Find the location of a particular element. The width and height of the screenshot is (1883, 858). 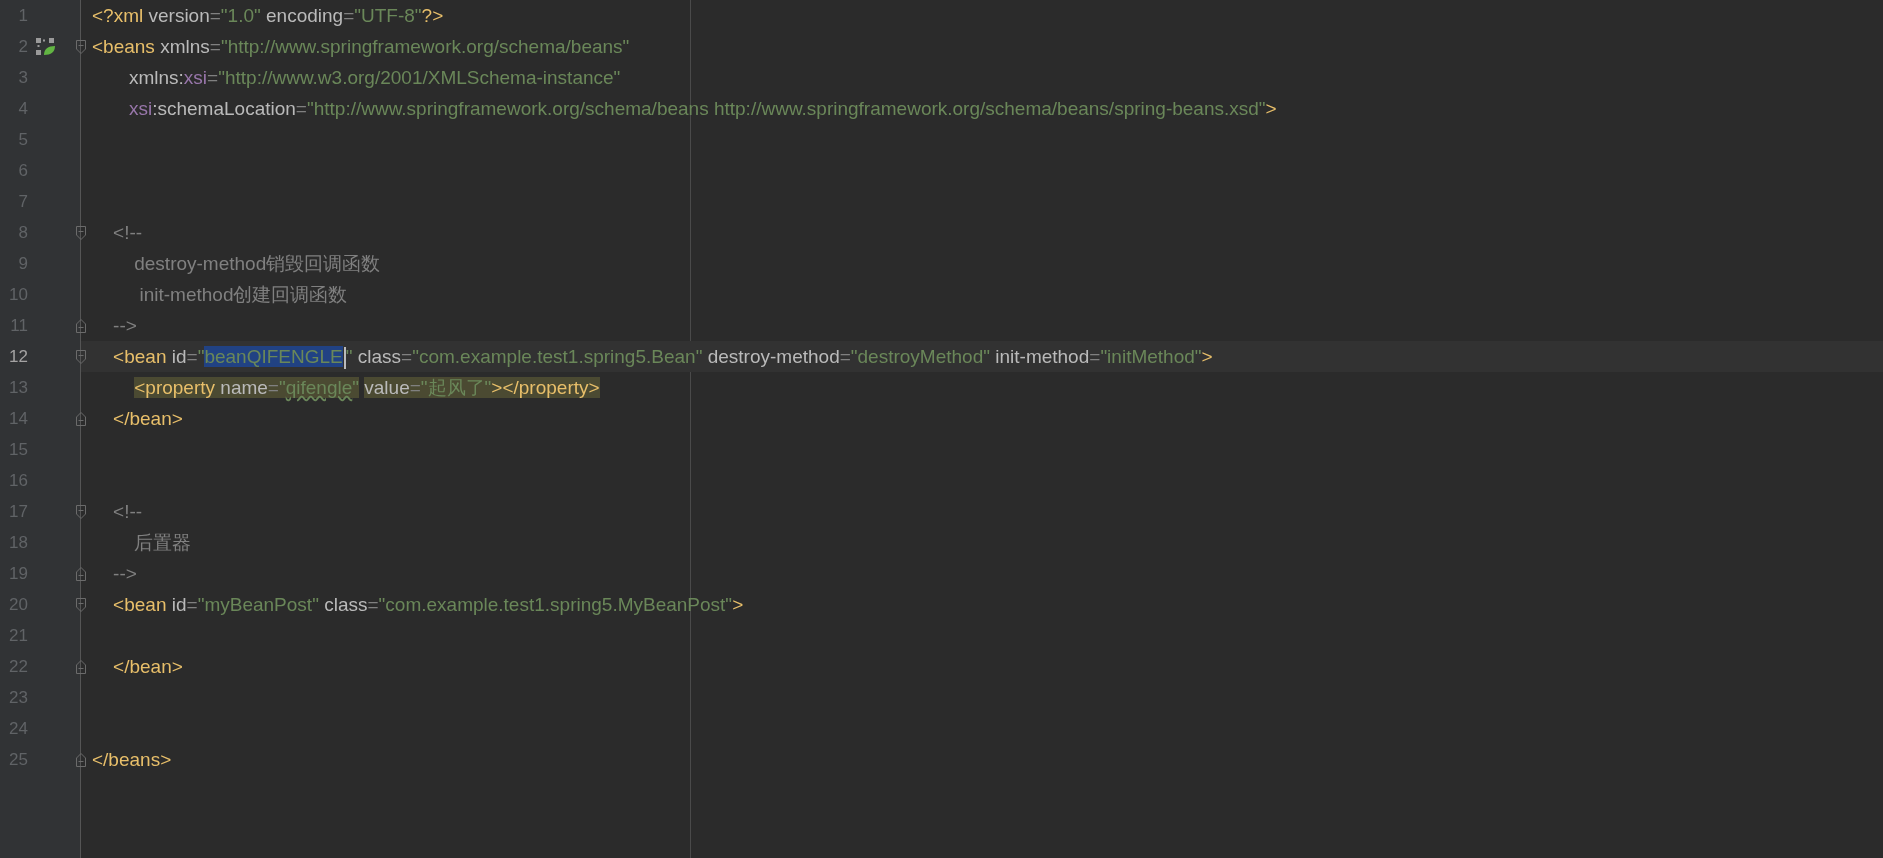

code-line: <beans xmlns="http://www.springframework.org/schema/beans" is located at coordinates (360, 47).